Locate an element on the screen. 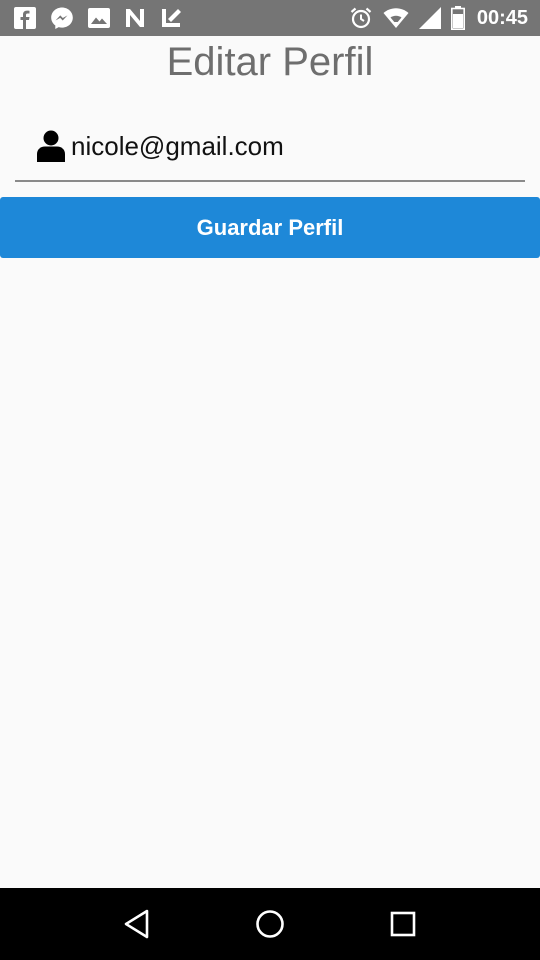 Image resolution: width=540 pixels, height=960 pixels. system-icons: 00:45 is located at coordinates (433, 18).